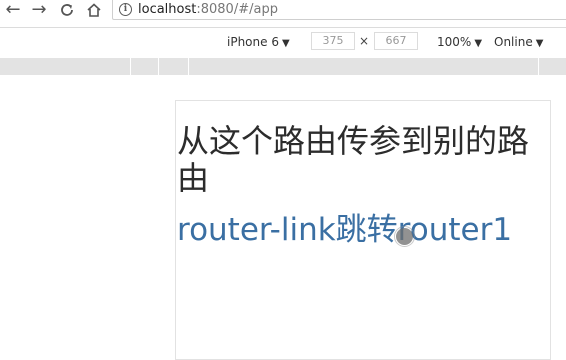 The width and height of the screenshot is (566, 360). What do you see at coordinates (333, 41) in the screenshot?
I see `viewport-width-input: 375` at bounding box center [333, 41].